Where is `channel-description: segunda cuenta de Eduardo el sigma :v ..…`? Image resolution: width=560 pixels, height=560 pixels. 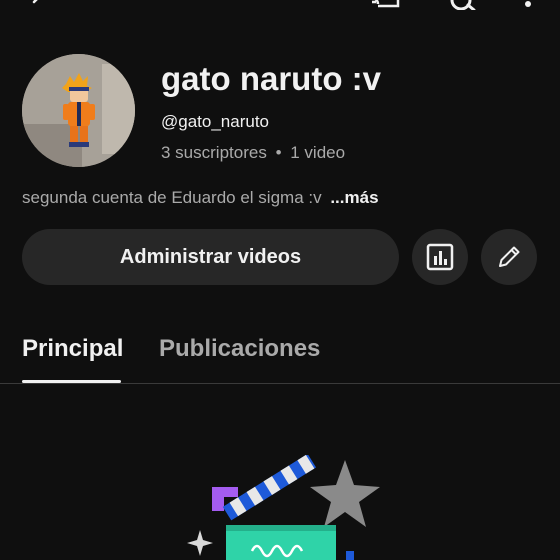 channel-description: segunda cuenta de Eduardo el sigma :v ..… is located at coordinates (200, 198).